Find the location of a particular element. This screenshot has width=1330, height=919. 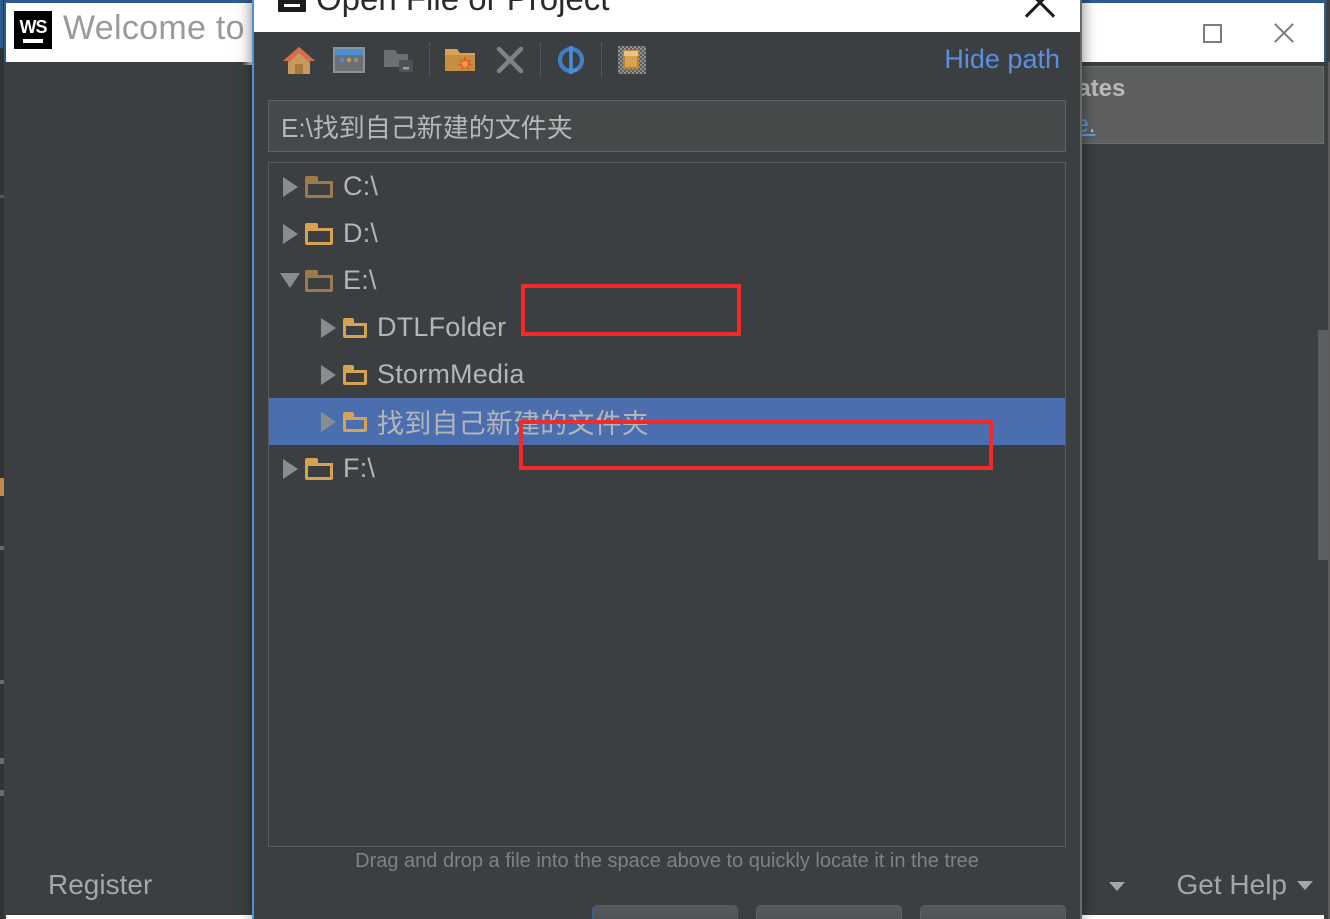

tree-item-label: C:\ is located at coordinates (361, 186).